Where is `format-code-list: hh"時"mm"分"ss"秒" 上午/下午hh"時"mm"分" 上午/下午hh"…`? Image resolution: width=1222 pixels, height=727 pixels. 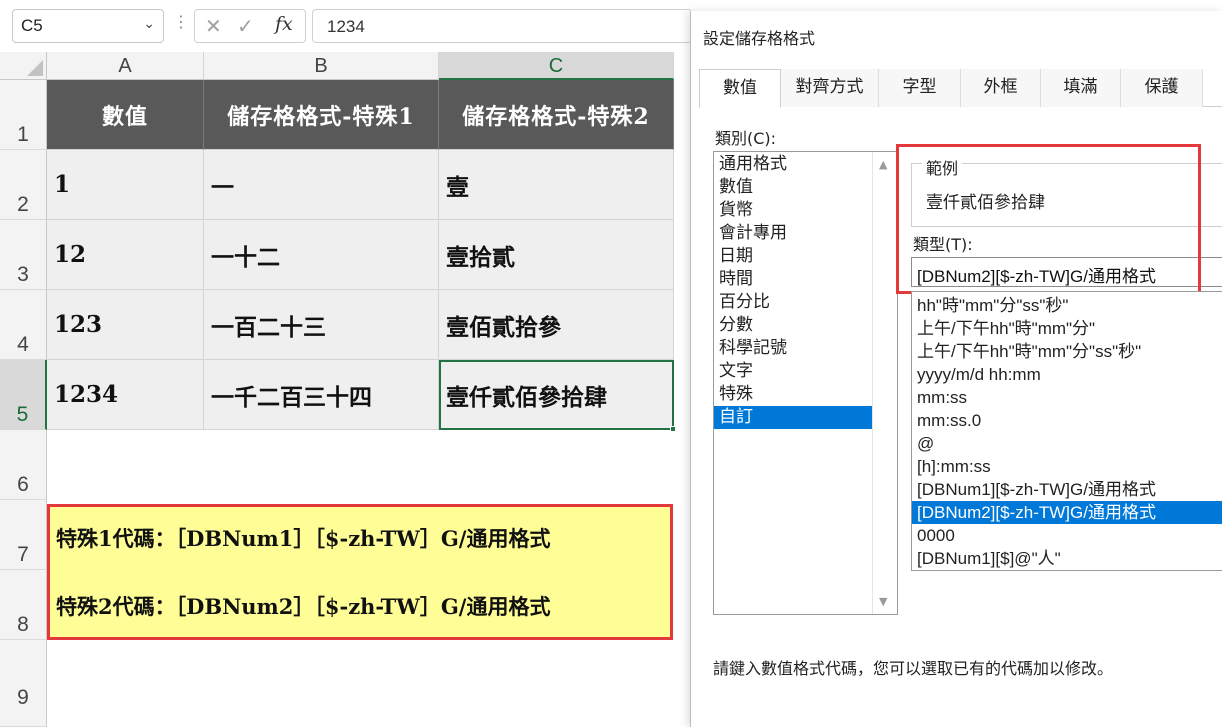 format-code-list: hh"時"mm"分"ss"秒" 上午/下午hh"時"mm"分" 上午/下午hh"… is located at coordinates (1066, 431).